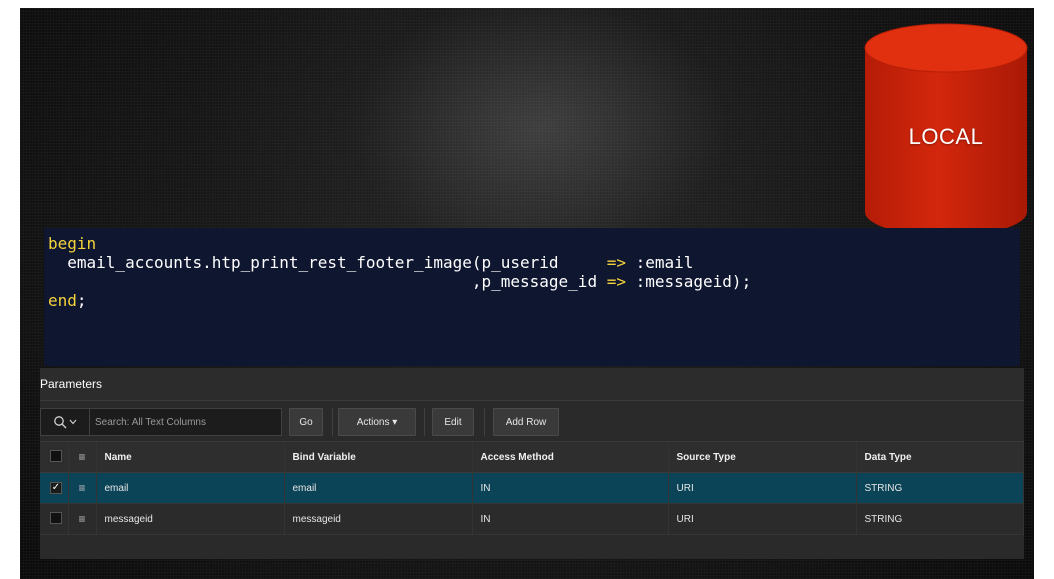 The width and height of the screenshot is (1054, 579). Describe the element at coordinates (189, 422) in the screenshot. I see `search-input` at that location.